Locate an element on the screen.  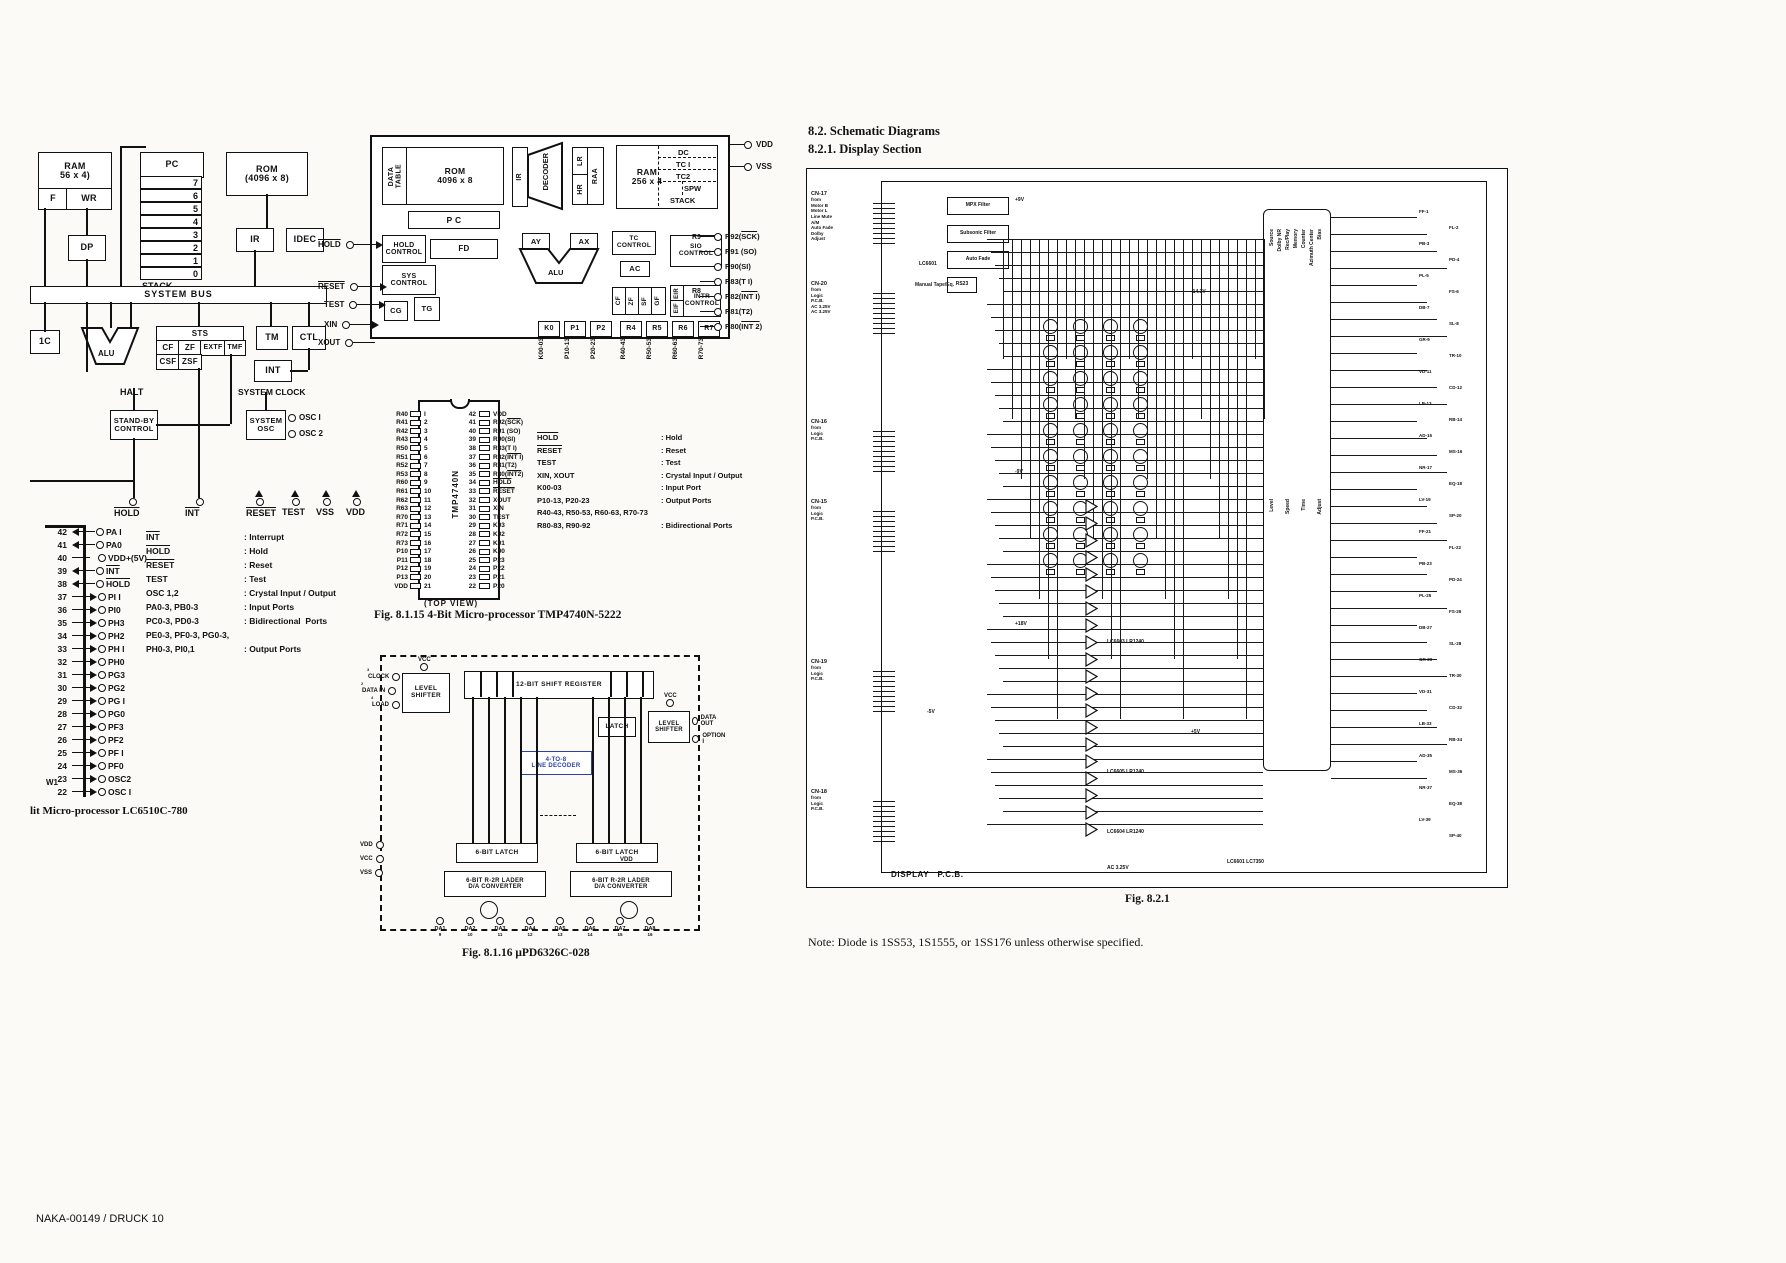
dip-right-pin: 29 K03 is located at coordinates (484, 526).